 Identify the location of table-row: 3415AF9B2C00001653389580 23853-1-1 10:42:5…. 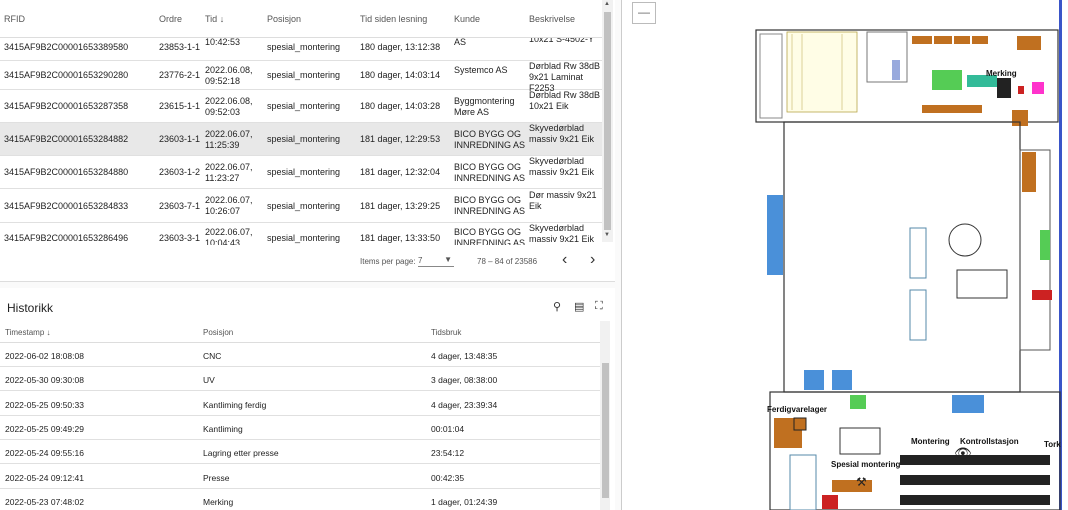
(301, 49).